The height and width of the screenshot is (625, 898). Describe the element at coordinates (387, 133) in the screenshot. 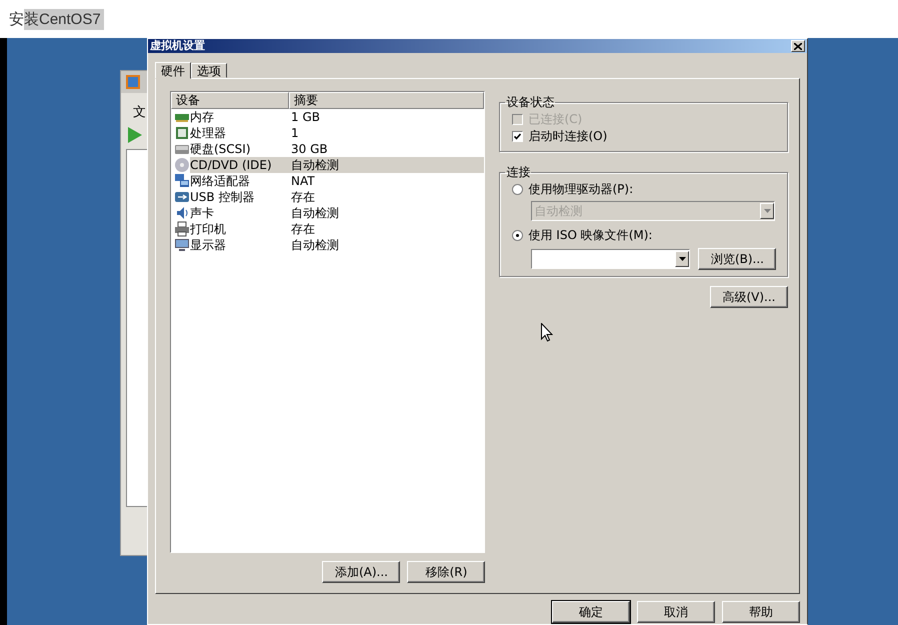

I see `device-summary: 1` at that location.